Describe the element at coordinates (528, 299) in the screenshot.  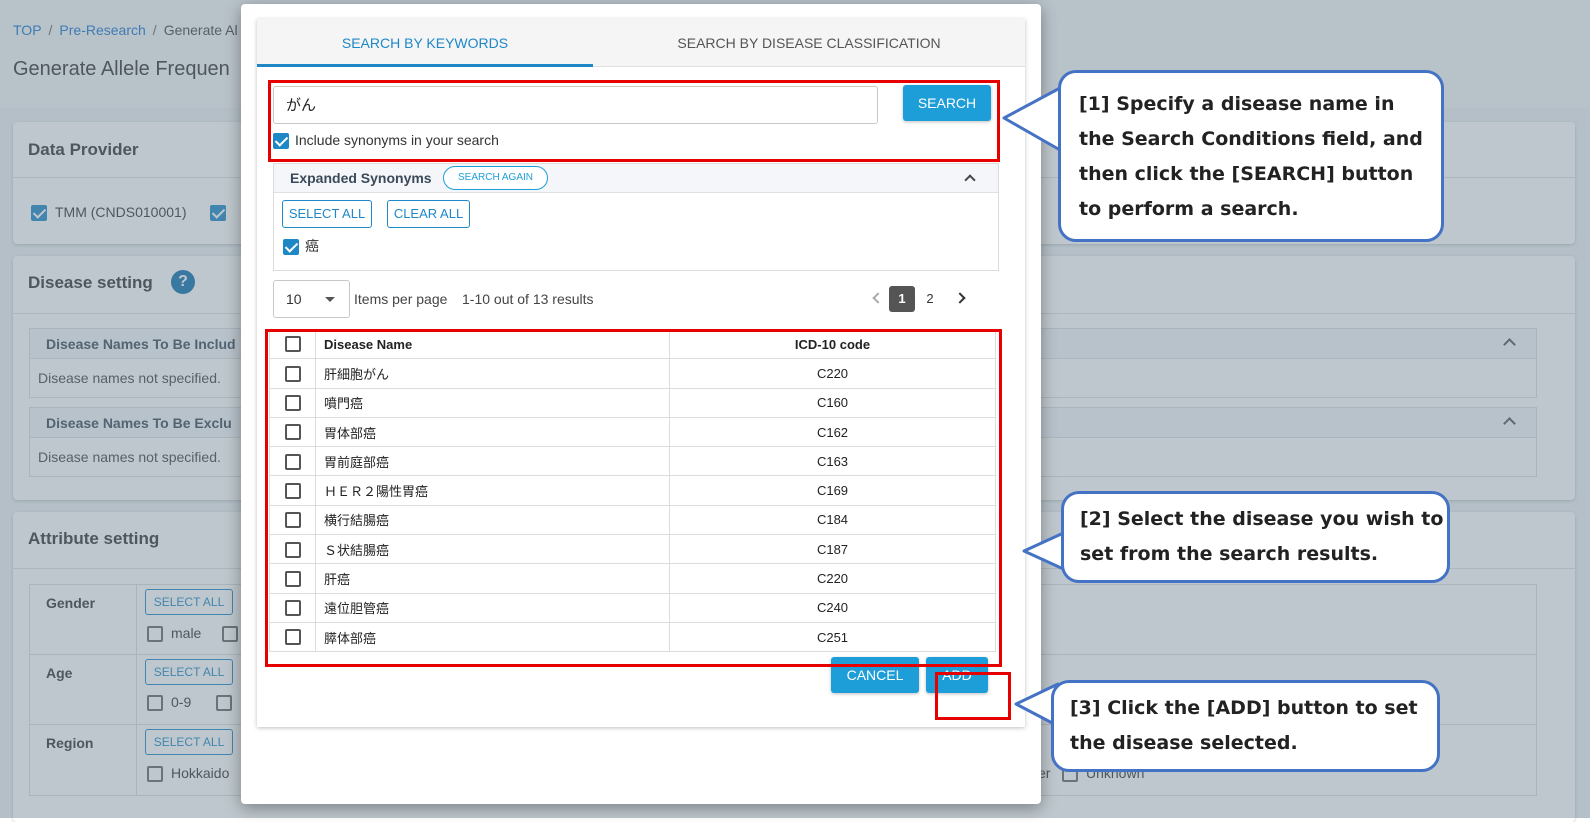
I see `results-range-text: 1-10 out of 13 results` at that location.